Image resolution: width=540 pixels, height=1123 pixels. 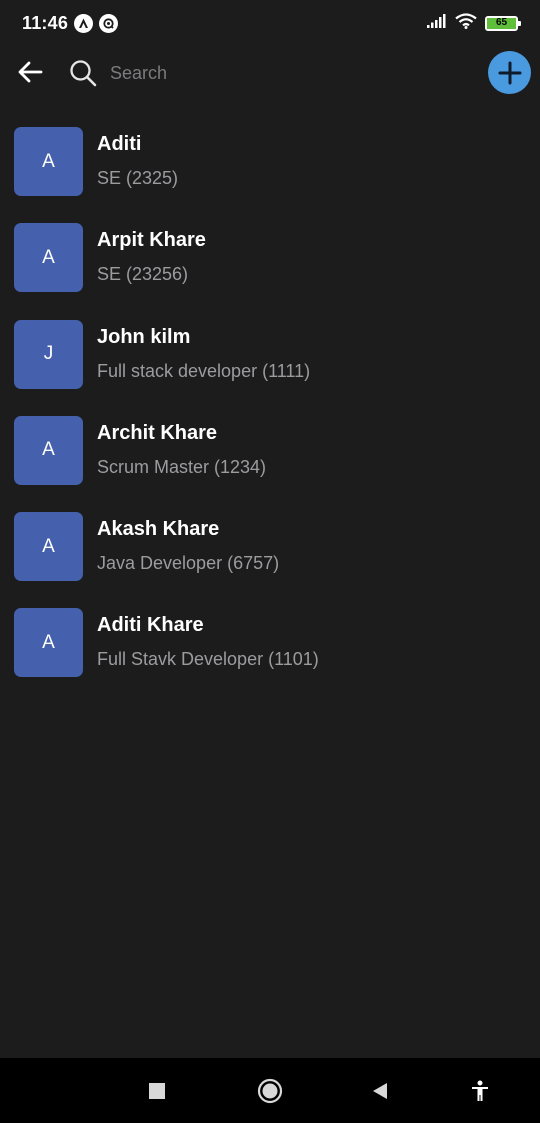 I want to click on list-item-text: Arpit Khare SE (23256), so click(x=151, y=254).